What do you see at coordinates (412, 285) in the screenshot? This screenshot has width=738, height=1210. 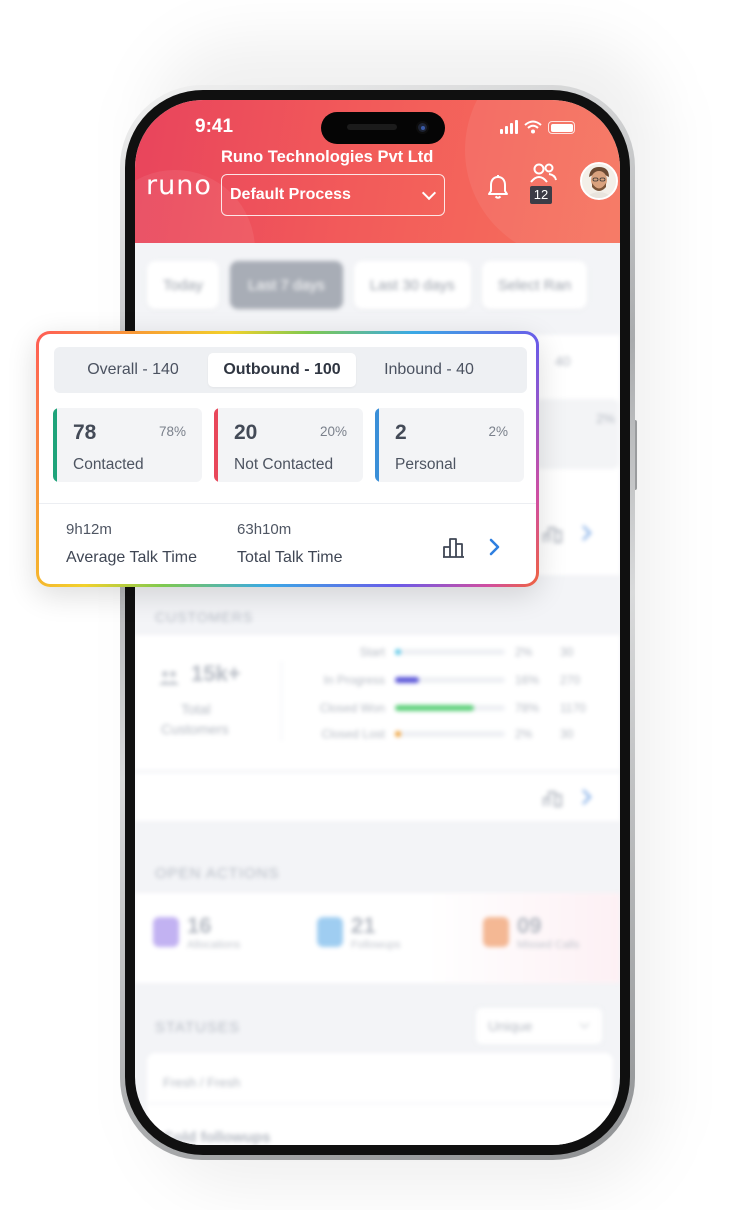 I see `chip-last-30-days: Last 30 days` at bounding box center [412, 285].